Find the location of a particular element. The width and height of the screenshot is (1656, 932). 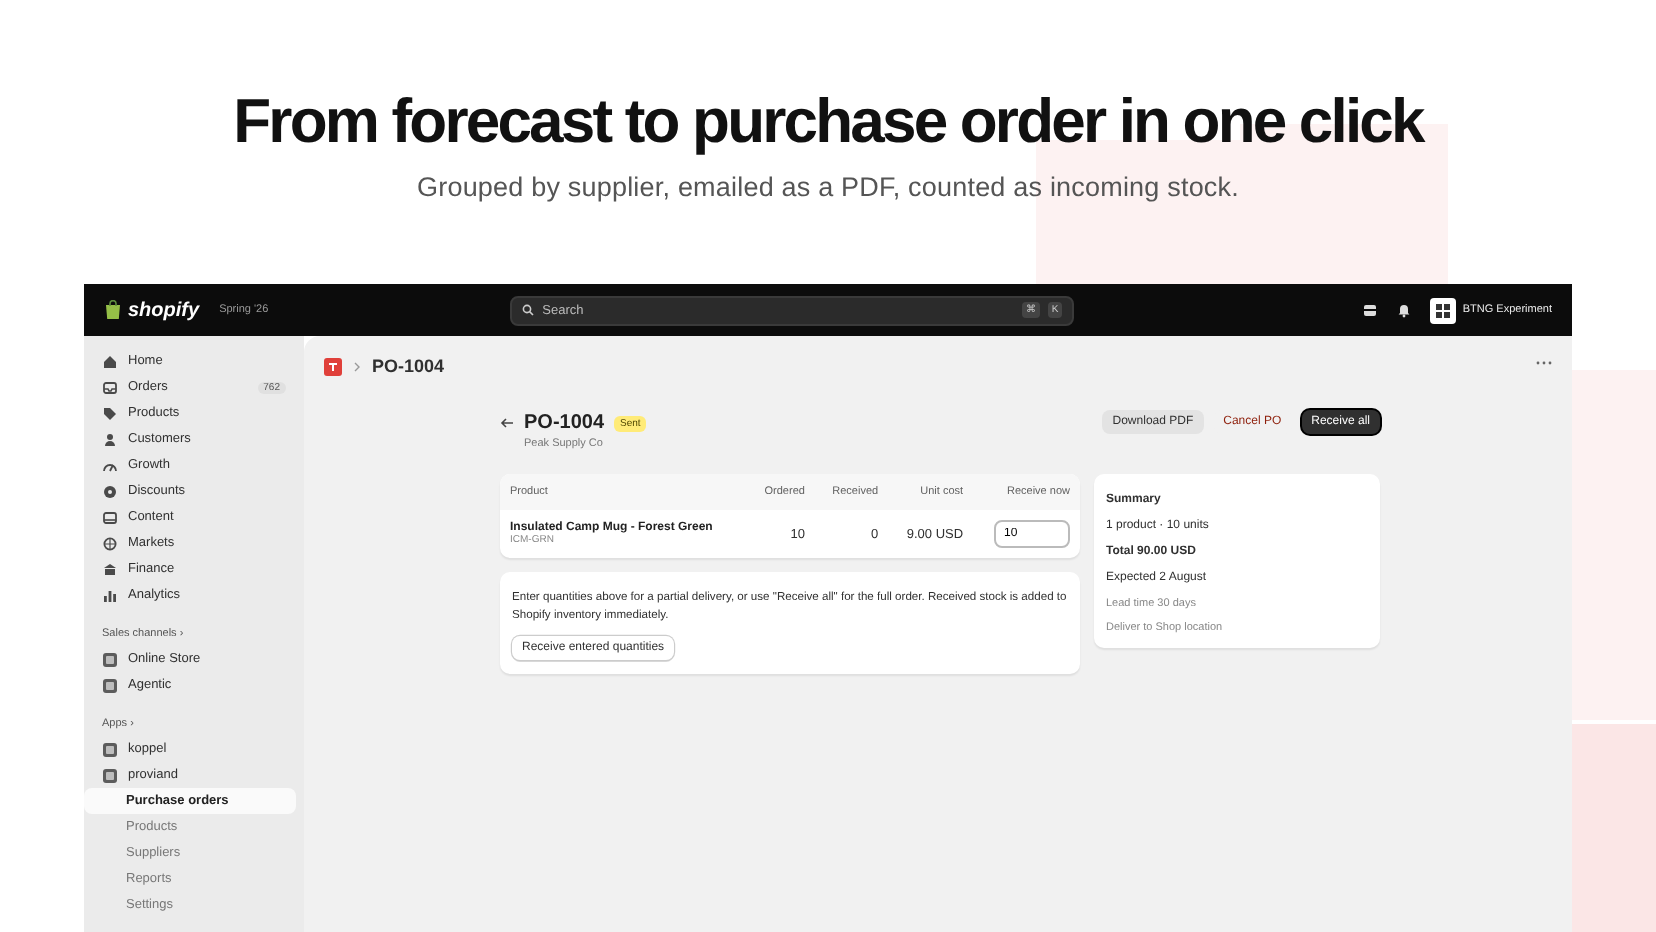

store-logo-icon is located at coordinates (1443, 310).